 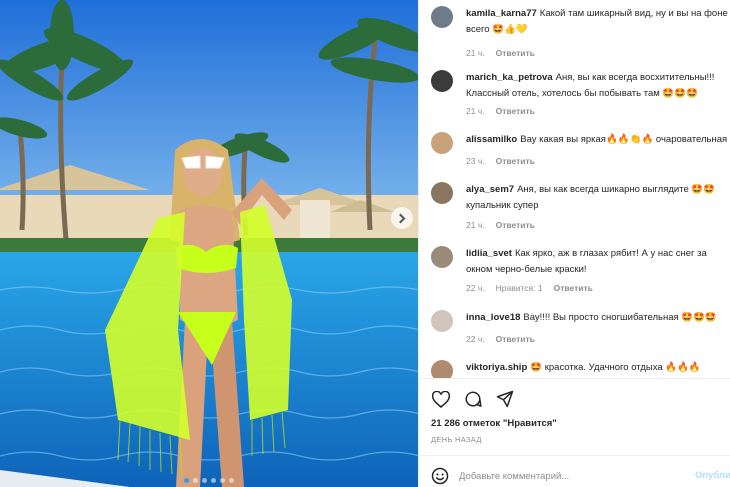 What do you see at coordinates (209, 480) in the screenshot?
I see `carousel-indicator` at bounding box center [209, 480].